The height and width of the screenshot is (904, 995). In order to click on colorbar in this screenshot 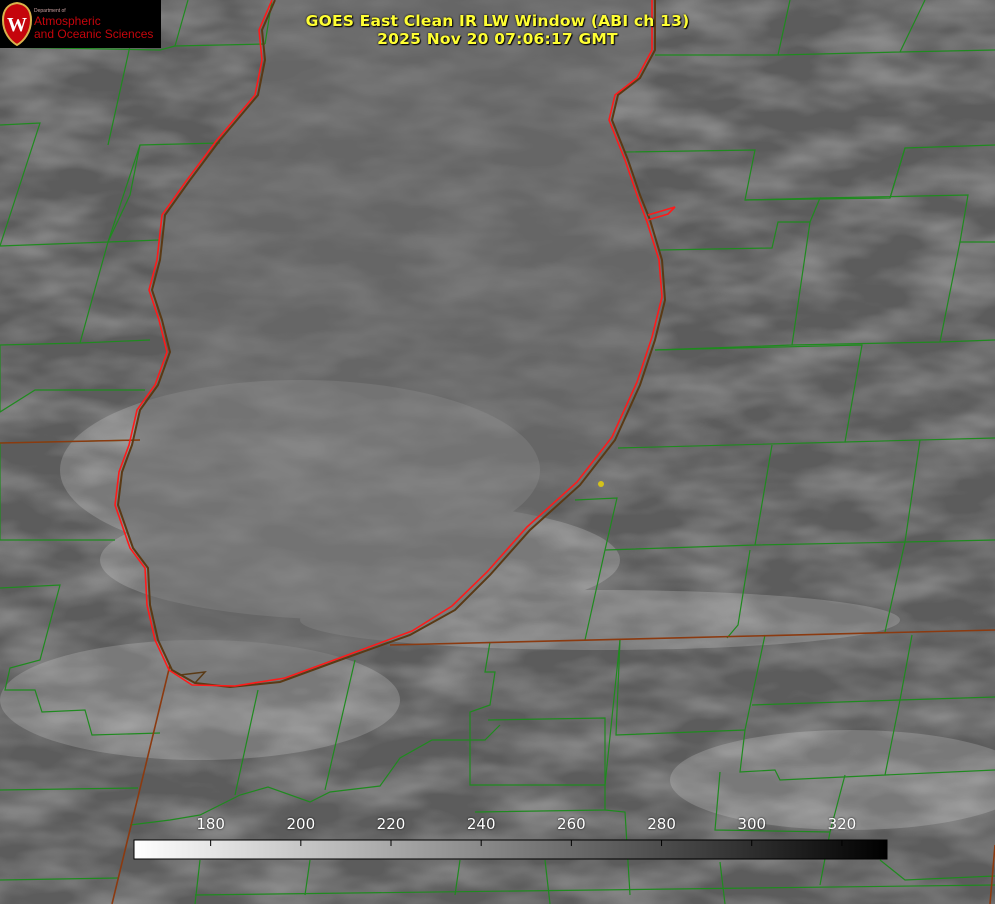, I will do `click(510, 849)`.